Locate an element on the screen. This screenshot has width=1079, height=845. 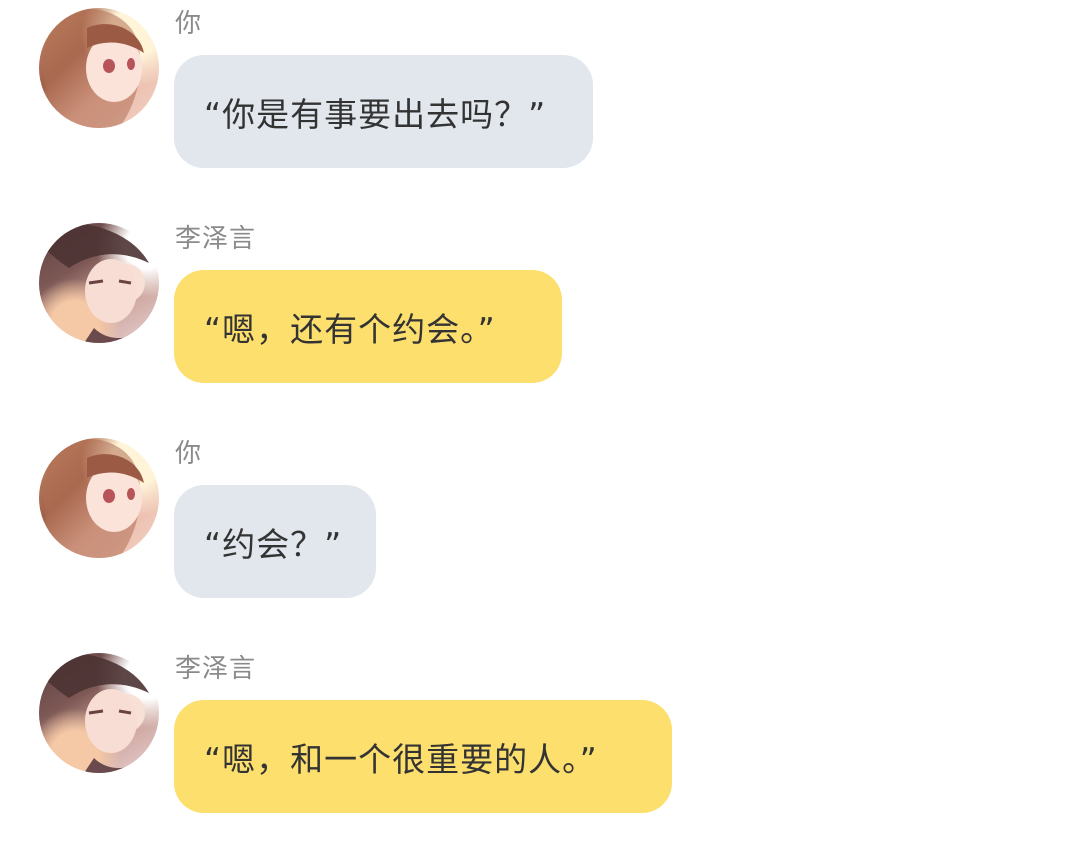
message-bubble: “嗯，和一个很重要的人。” is located at coordinates (423, 756).